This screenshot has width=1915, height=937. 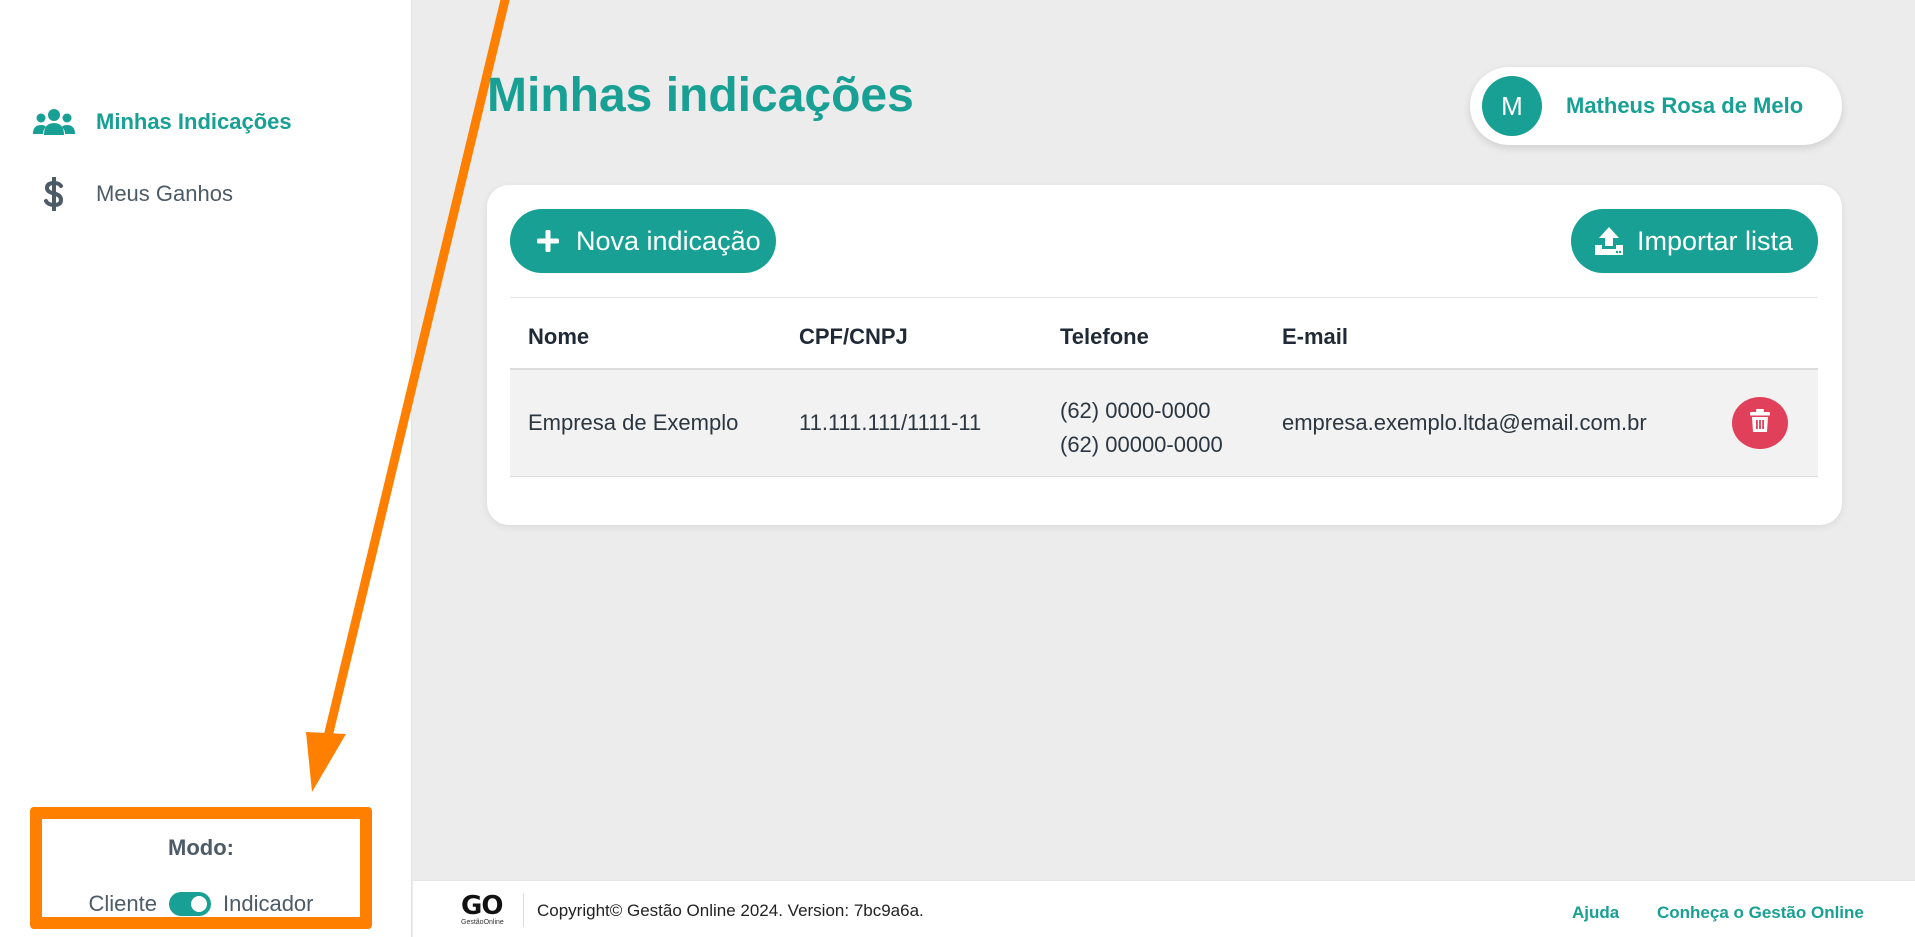 I want to click on sidebar-item-minhas-indicacoes: Minhas Indicações, so click(x=162, y=122).